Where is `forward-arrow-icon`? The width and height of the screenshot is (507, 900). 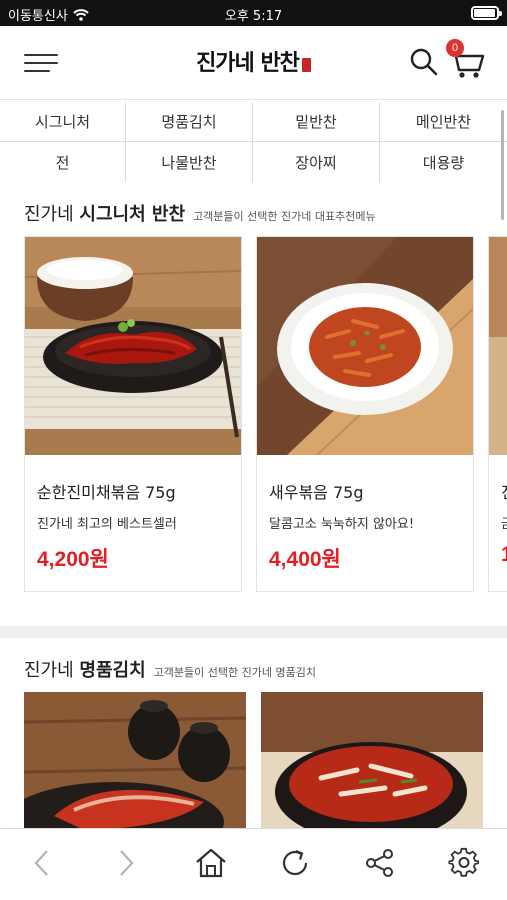 forward-arrow-icon is located at coordinates (126, 863).